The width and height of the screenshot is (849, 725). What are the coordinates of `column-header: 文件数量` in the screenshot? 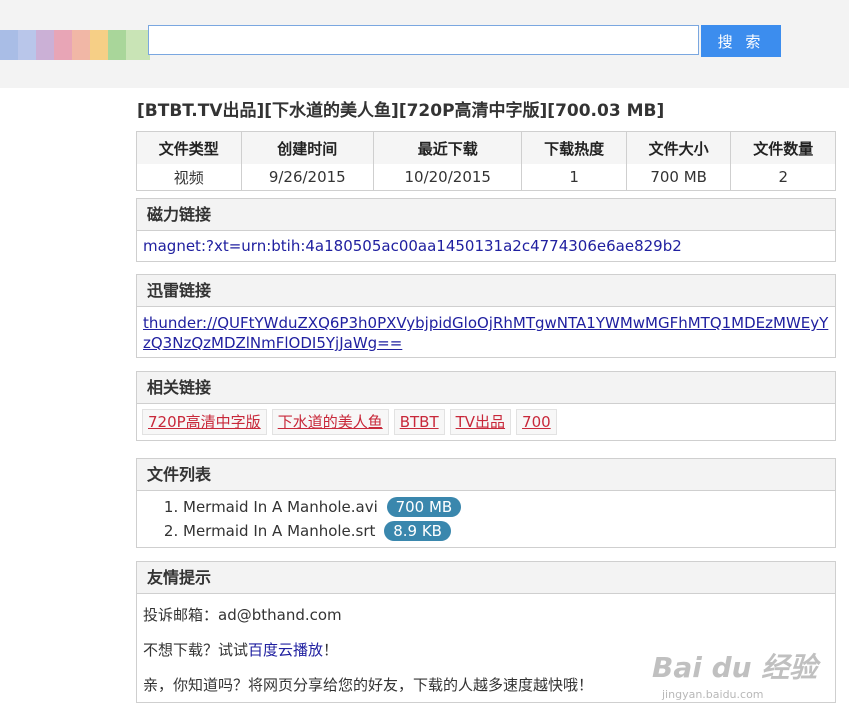 It's located at (783, 147).